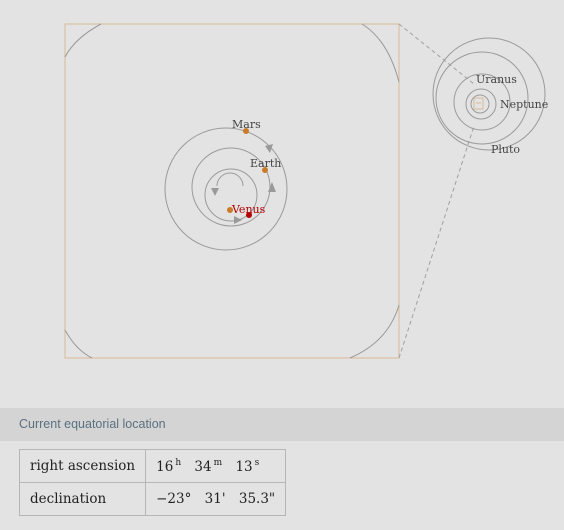 The height and width of the screenshot is (530, 564). I want to click on value-part: −23°, so click(174, 499).